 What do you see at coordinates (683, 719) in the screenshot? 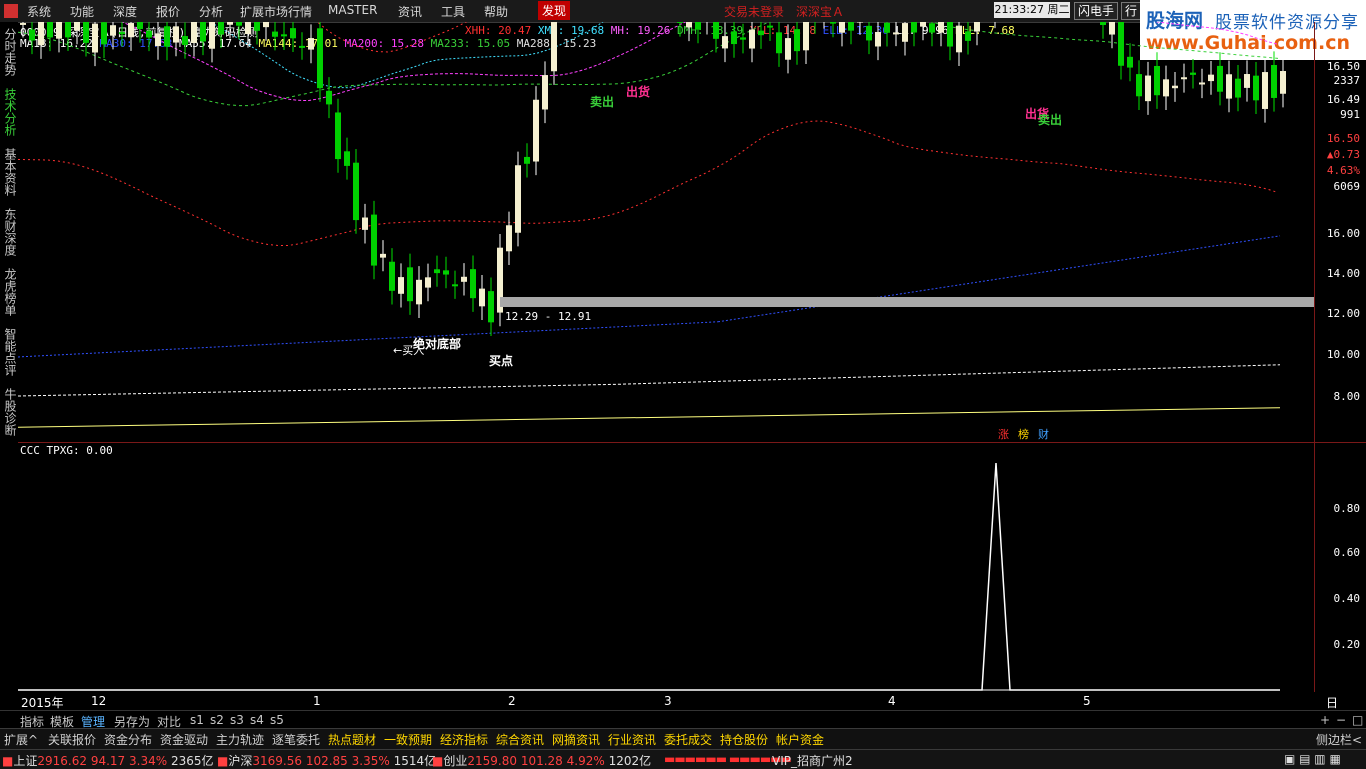
I see `indicator-tabs: 指标 模板 管理 另存为 对比 s1 s2 s3 s4 s5 + − □` at bounding box center [683, 719].